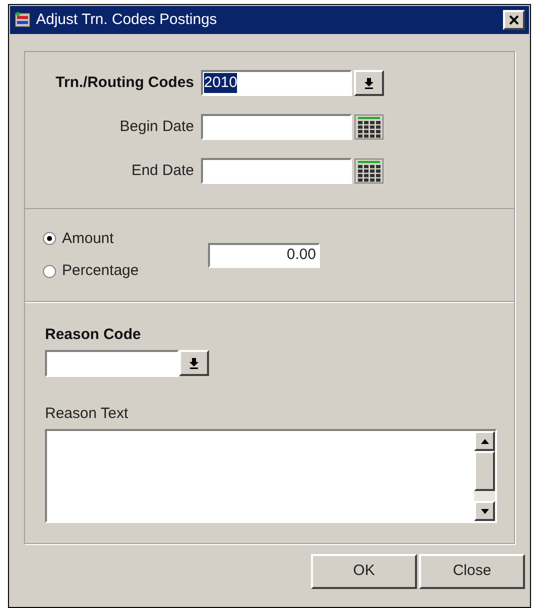  Describe the element at coordinates (125, 271) in the screenshot. I see `radio-option: Percentage` at that location.